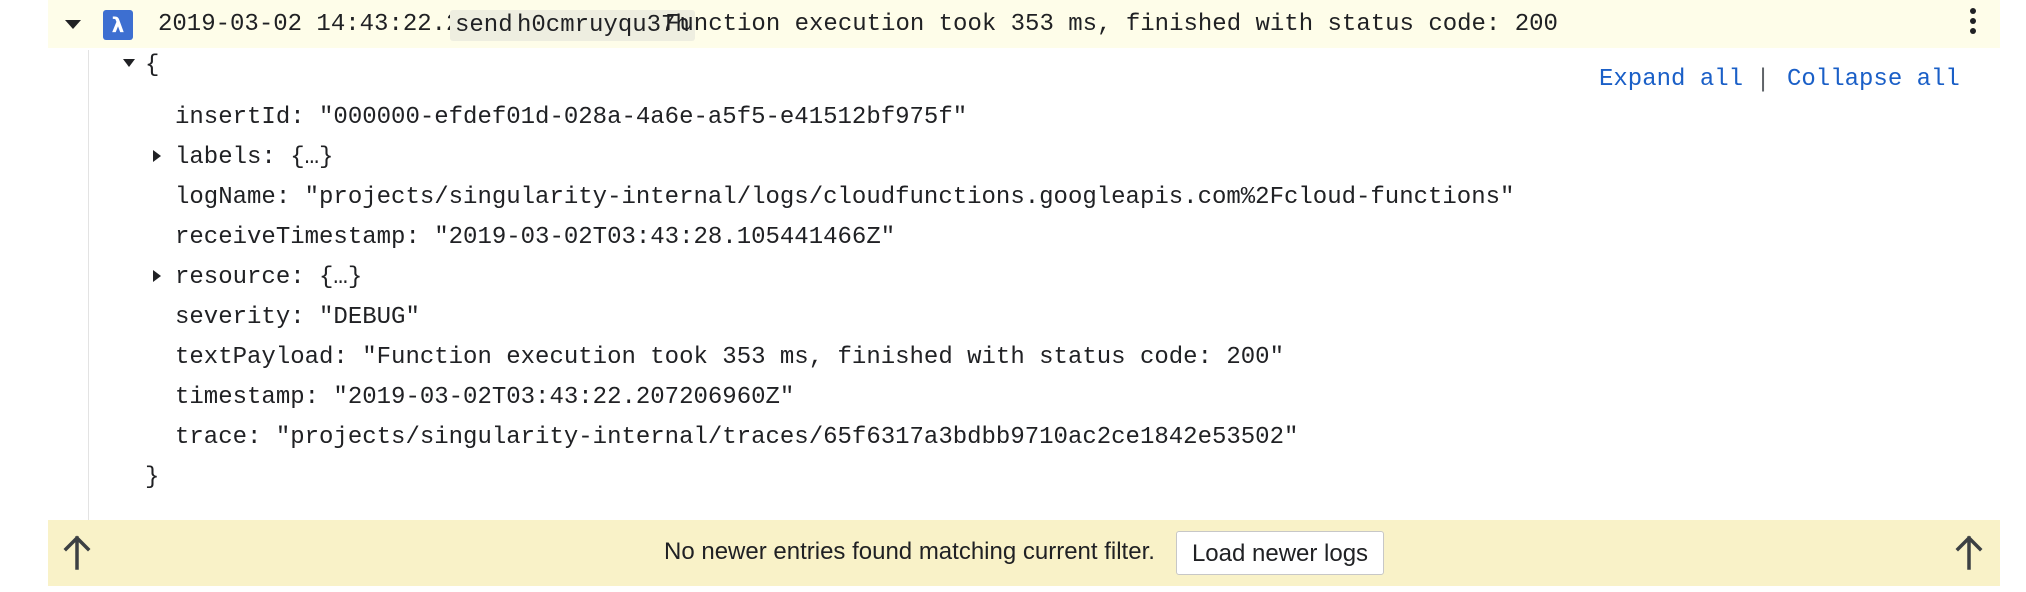 Image resolution: width=2026 pixels, height=592 pixels. I want to click on close-brace: }, so click(152, 477).